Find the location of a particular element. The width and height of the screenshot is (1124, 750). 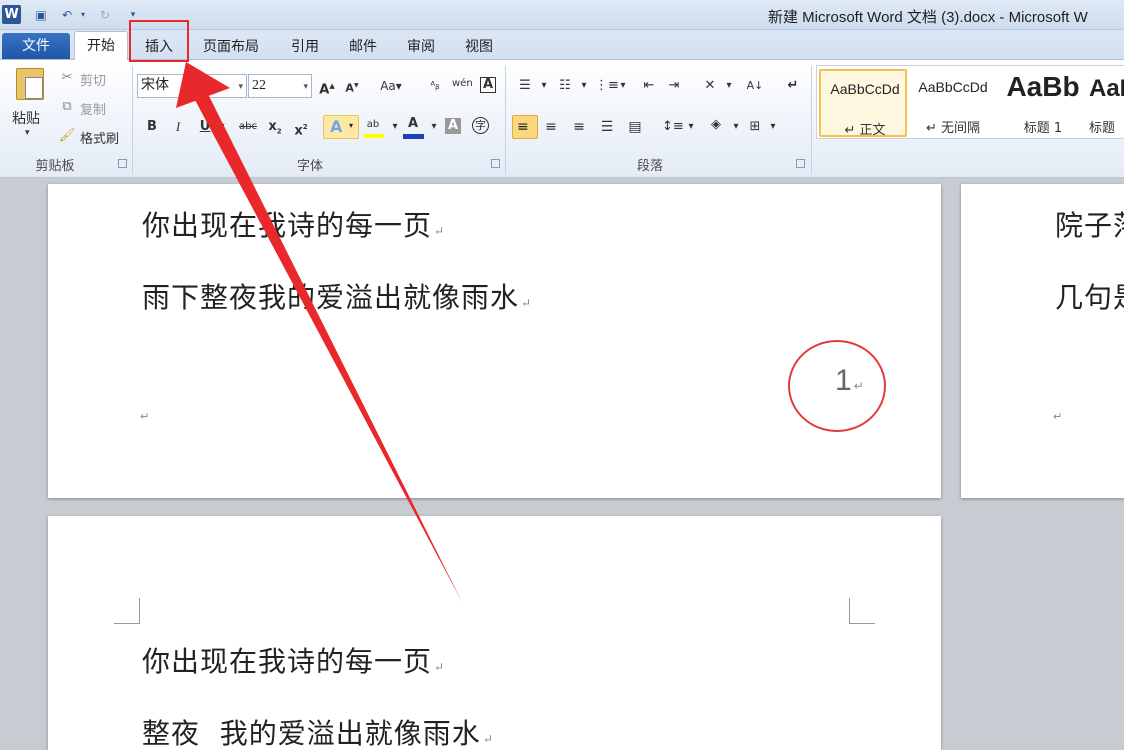

font-size-combo: 22 ▾ is located at coordinates (280, 86).